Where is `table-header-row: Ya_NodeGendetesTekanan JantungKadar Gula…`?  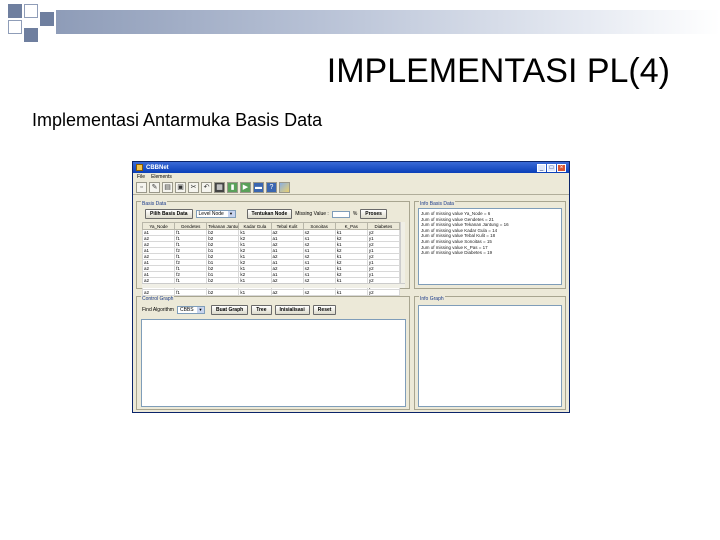
table-header-row: Ya_NodeGendetesTekanan JantungKadar Gula… is located at coordinates (271, 226).